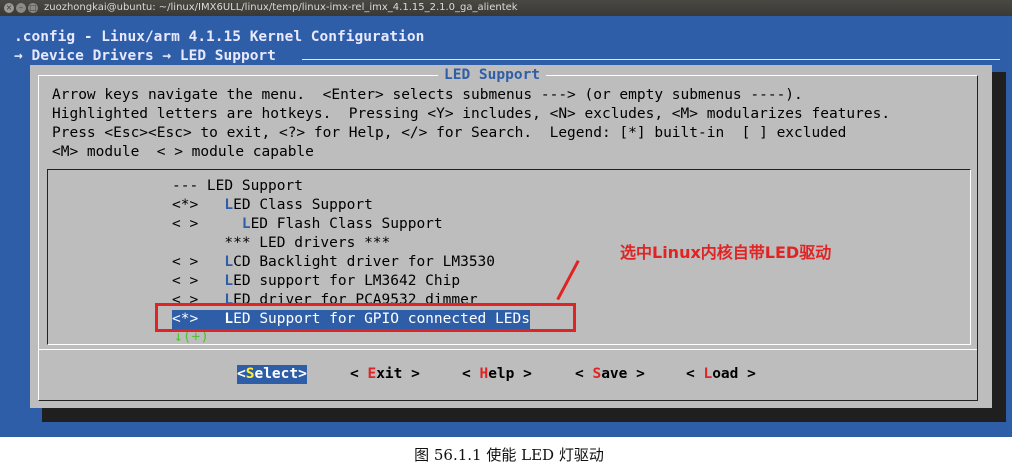 The height and width of the screenshot is (475, 1018). I want to click on highlight-box, so click(365, 317).